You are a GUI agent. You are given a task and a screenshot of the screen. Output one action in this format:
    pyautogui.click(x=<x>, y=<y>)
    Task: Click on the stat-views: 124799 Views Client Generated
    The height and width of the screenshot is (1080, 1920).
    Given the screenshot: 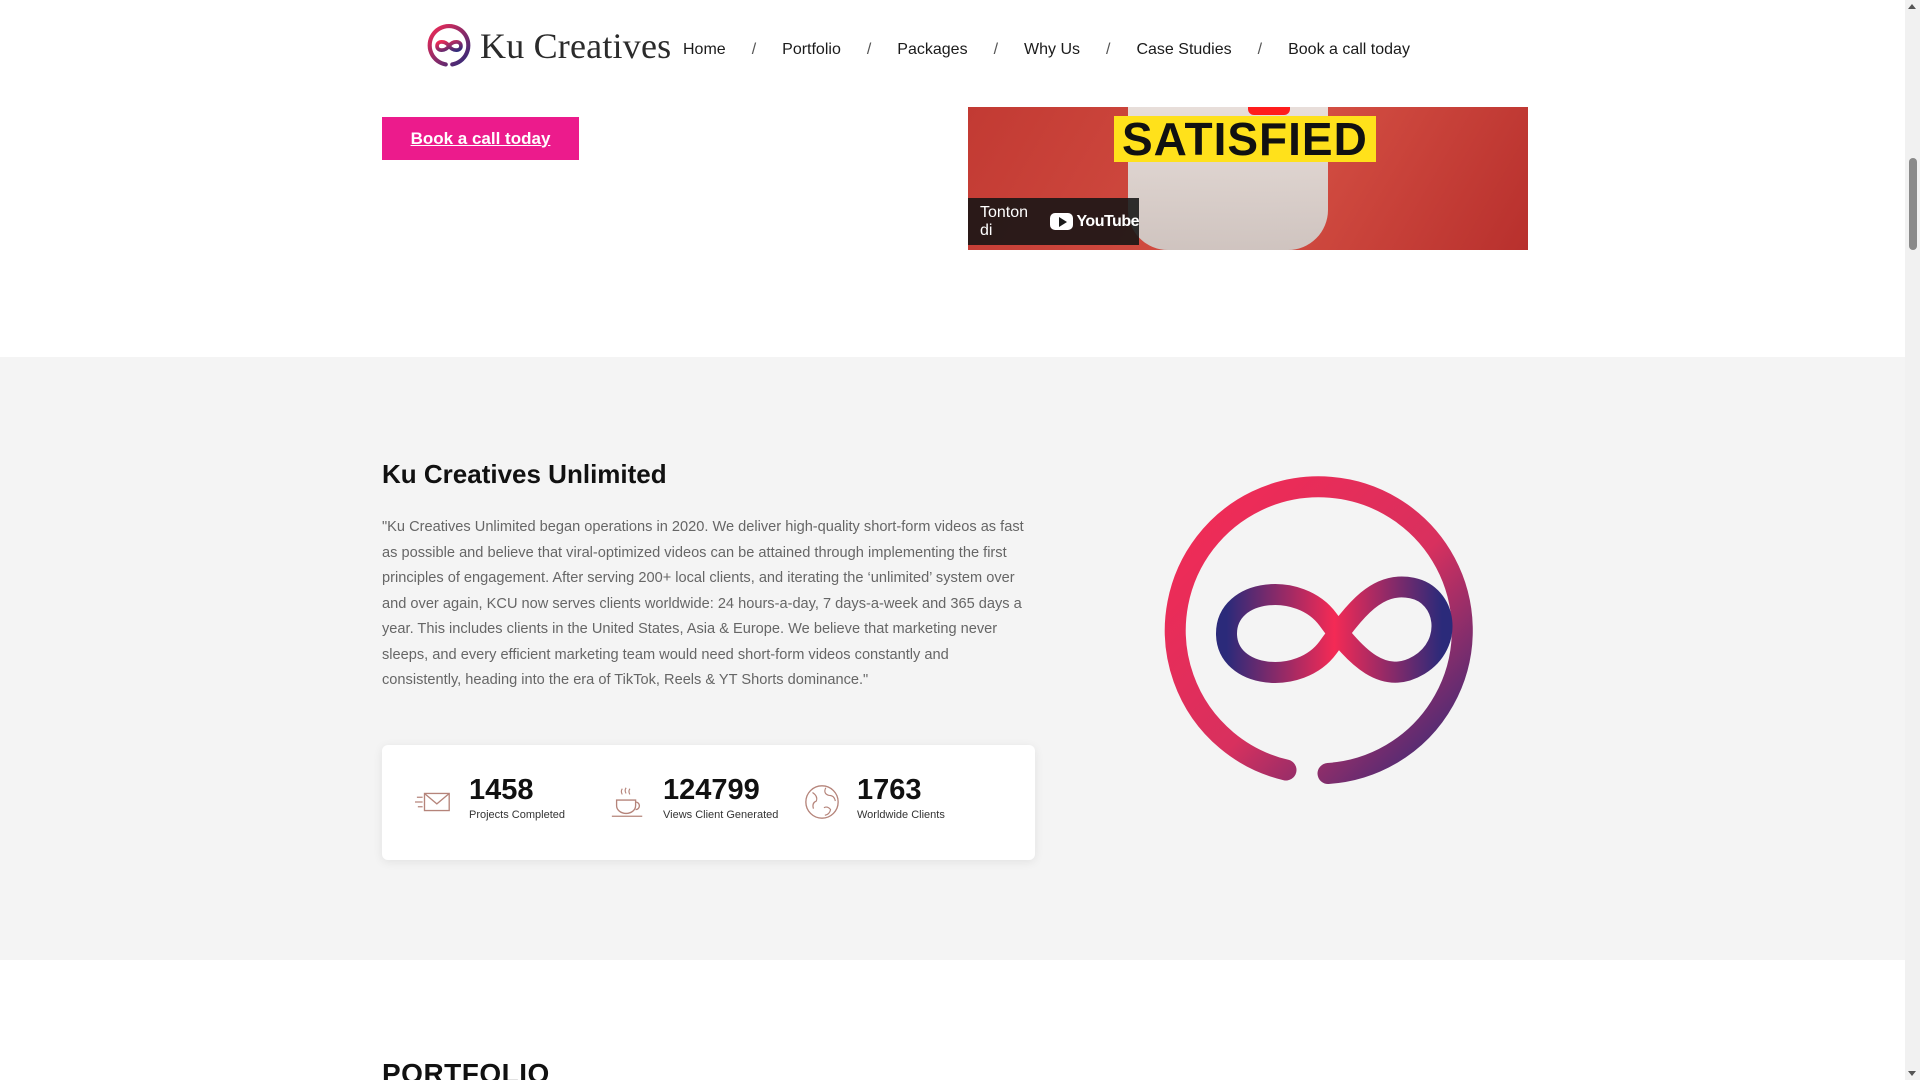 What is the action you would take?
    pyautogui.click(x=693, y=797)
    